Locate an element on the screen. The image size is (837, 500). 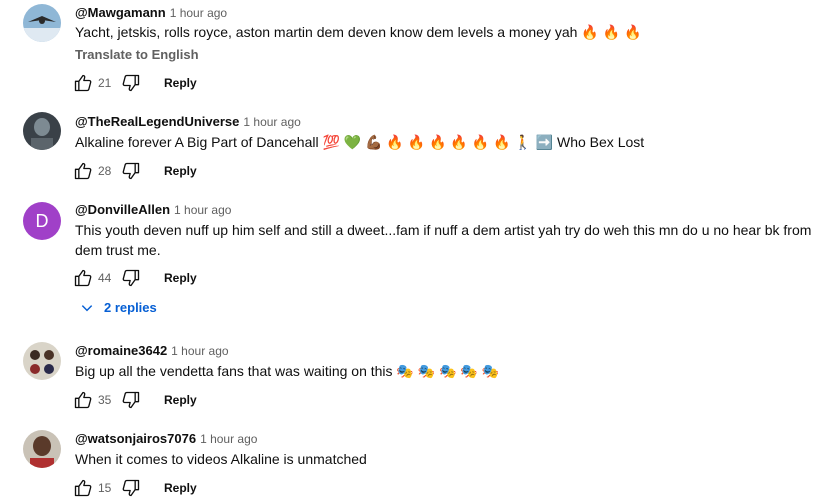
comment-header: @Mawgamann 1 hour ago is located at coordinates (151, 12).